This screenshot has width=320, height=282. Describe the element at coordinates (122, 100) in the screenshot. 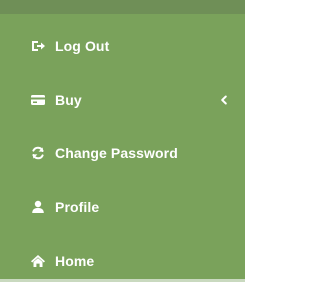

I see `menu-item-buy: Buy` at that location.